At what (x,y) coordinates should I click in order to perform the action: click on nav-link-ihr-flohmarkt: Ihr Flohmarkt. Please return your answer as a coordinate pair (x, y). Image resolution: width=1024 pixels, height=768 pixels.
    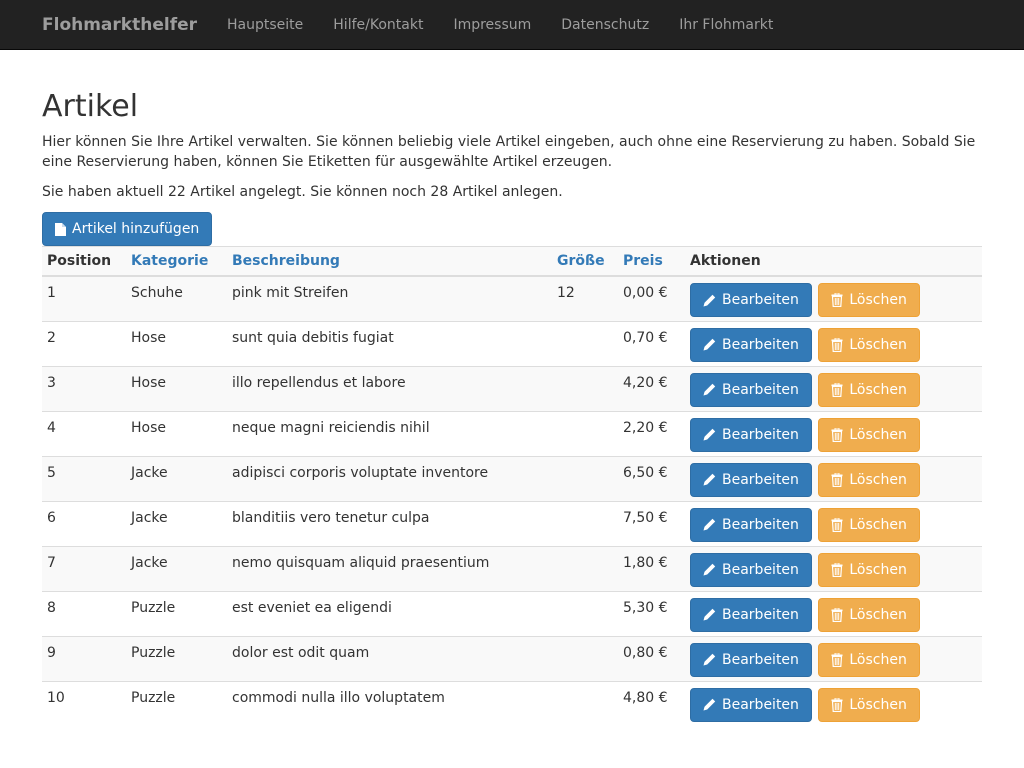
    Looking at the image, I should click on (726, 25).